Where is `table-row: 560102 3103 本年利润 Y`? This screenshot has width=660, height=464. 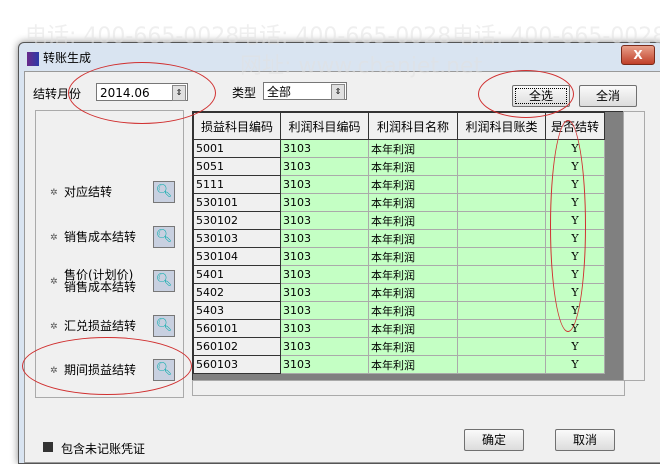
table-row: 560102 3103 本年利润 Y is located at coordinates (399, 346).